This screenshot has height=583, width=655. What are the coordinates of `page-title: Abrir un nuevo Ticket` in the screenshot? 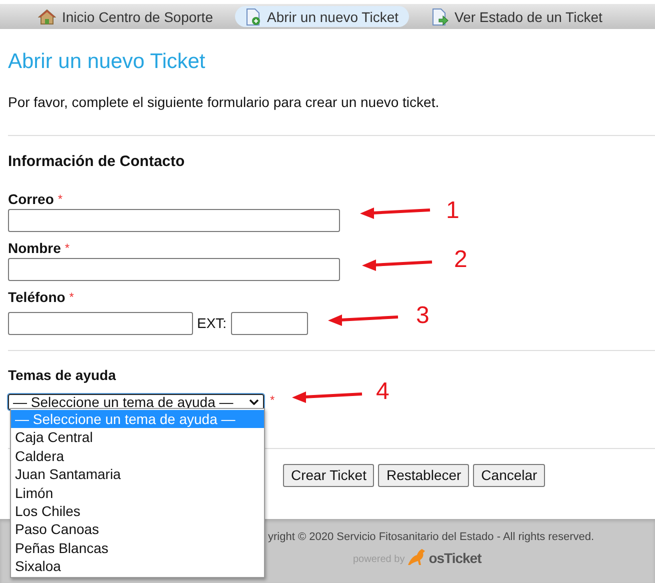 It's located at (107, 62).